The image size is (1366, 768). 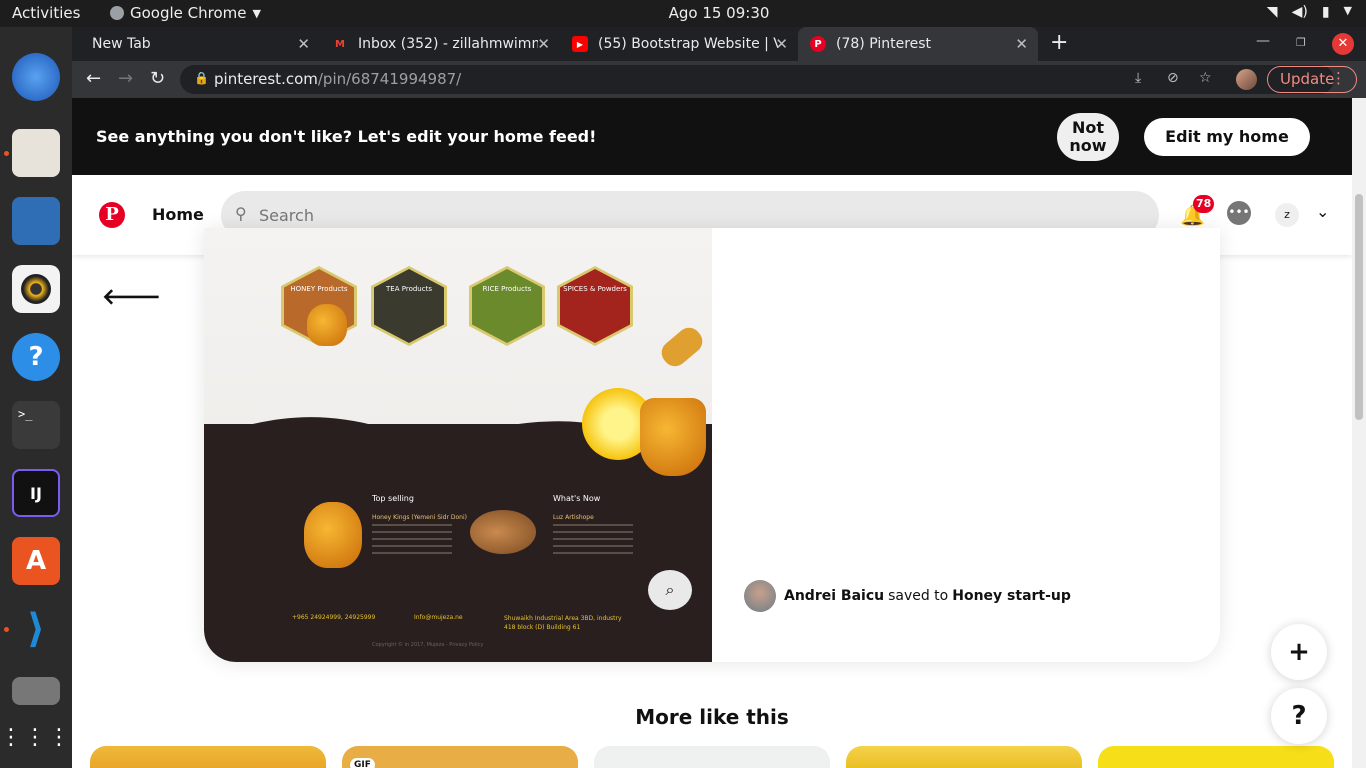 I want to click on search-input, so click(x=699, y=215).